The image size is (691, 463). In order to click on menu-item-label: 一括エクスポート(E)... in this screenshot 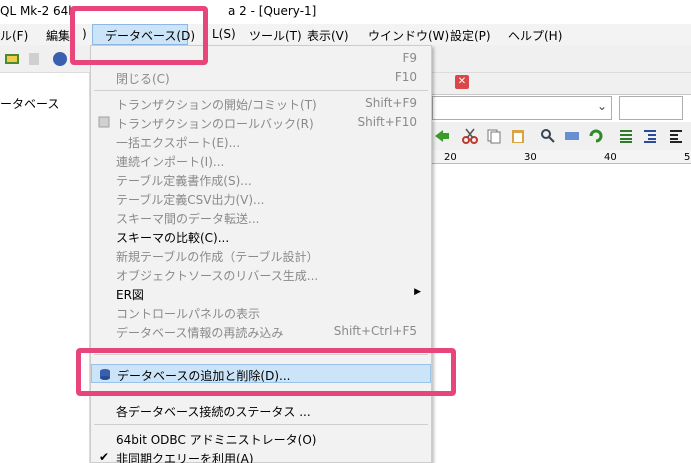, I will do `click(178, 143)`.